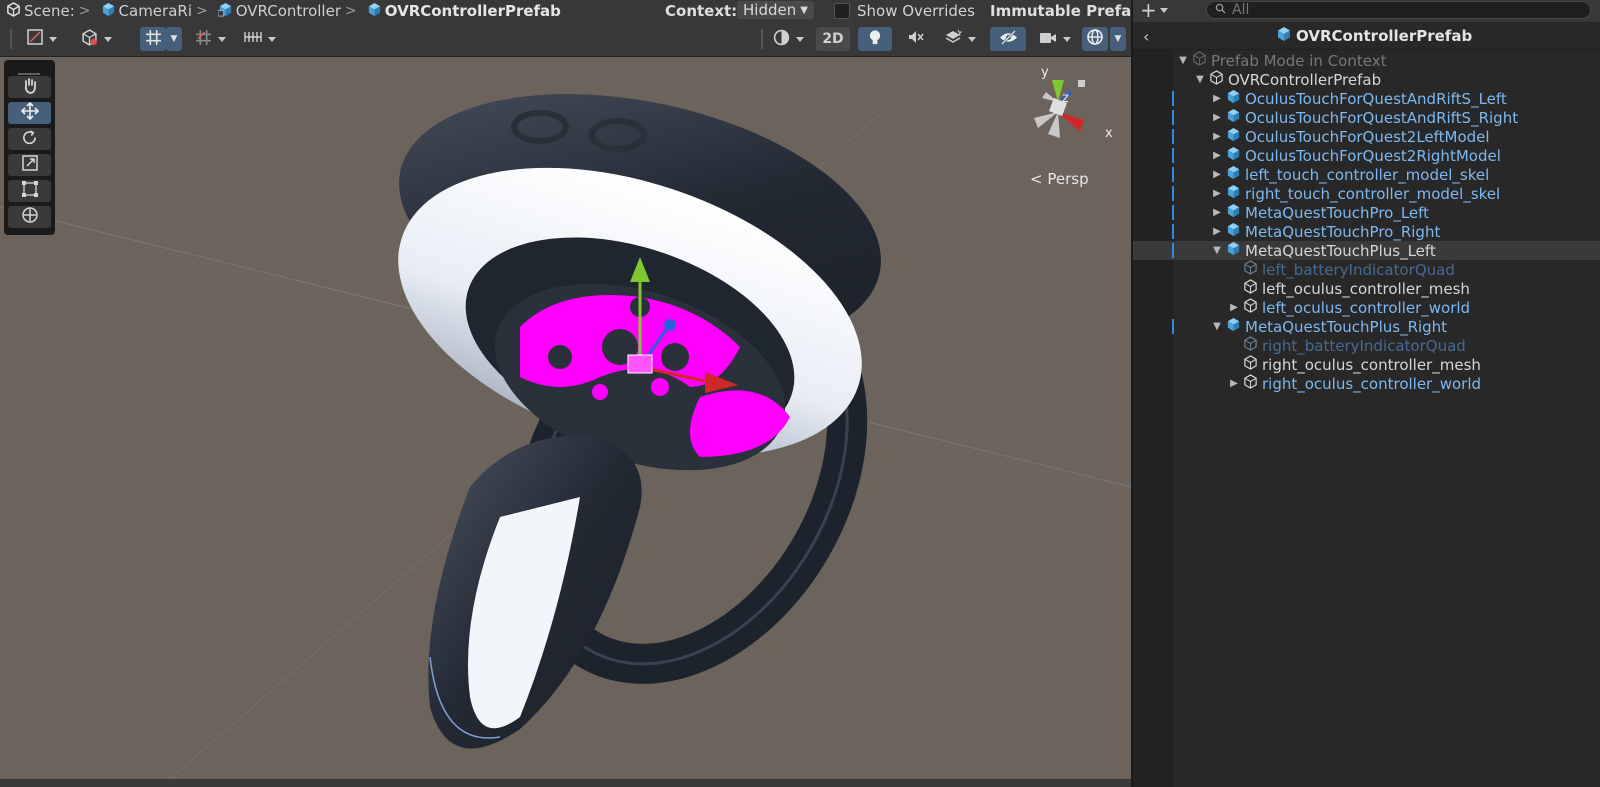 This screenshot has width=1600, height=787. I want to click on gizmo-lock-icon, so click(1081, 83).